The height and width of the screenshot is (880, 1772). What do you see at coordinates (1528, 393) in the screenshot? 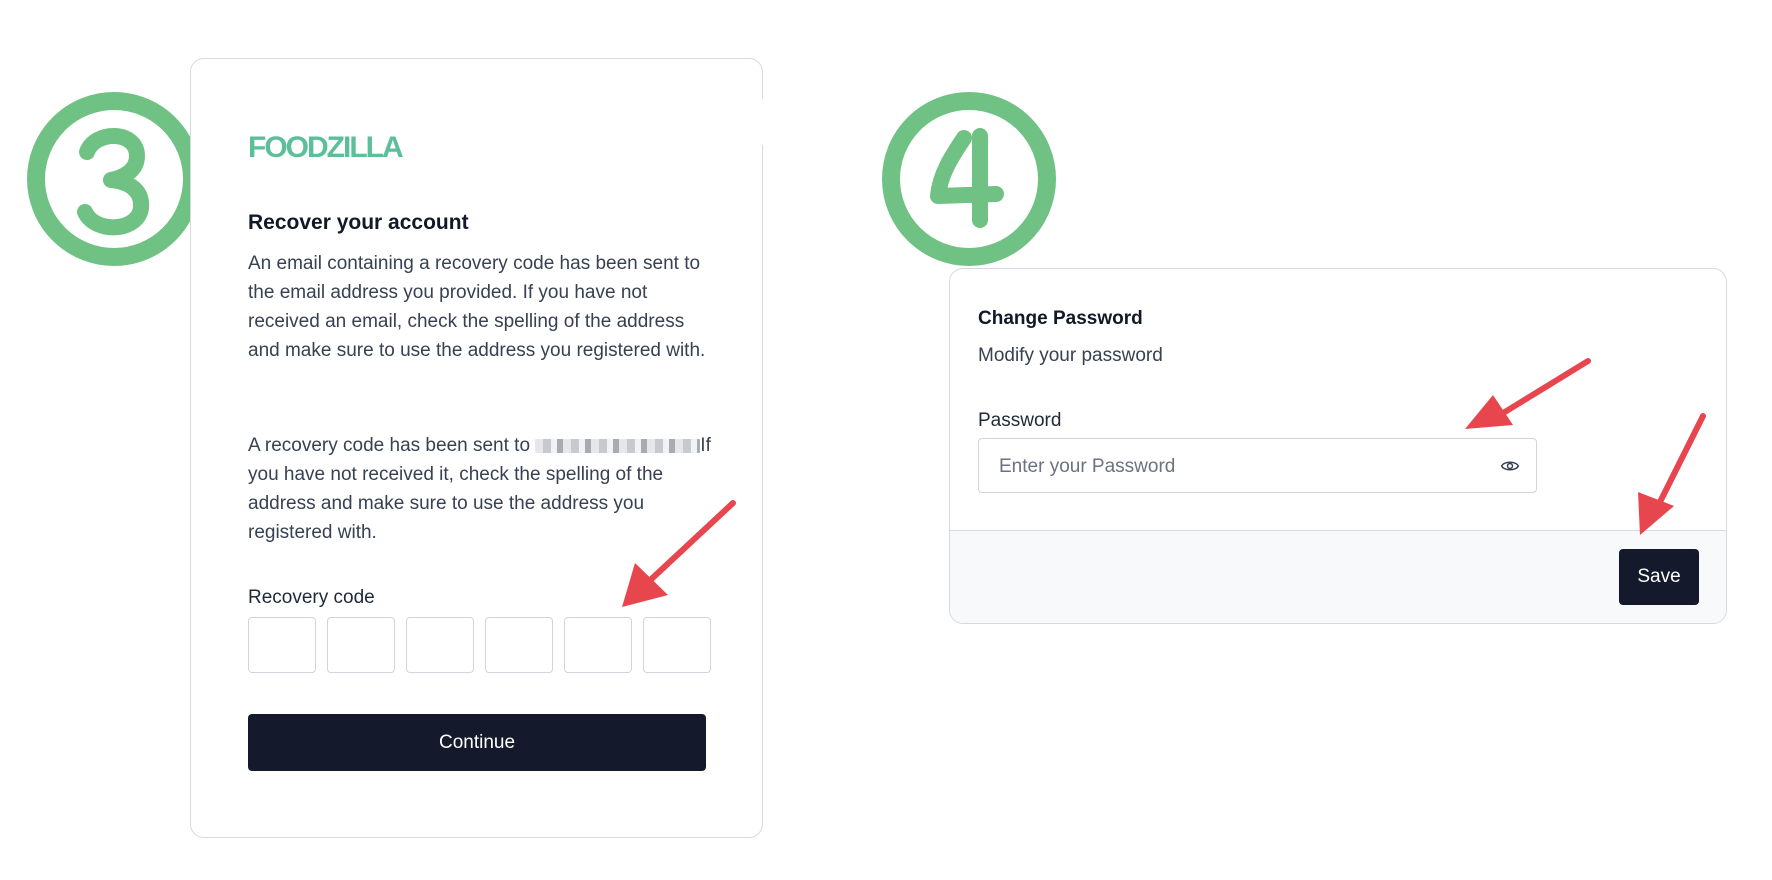
I see `annotation-arrow-password` at bounding box center [1528, 393].